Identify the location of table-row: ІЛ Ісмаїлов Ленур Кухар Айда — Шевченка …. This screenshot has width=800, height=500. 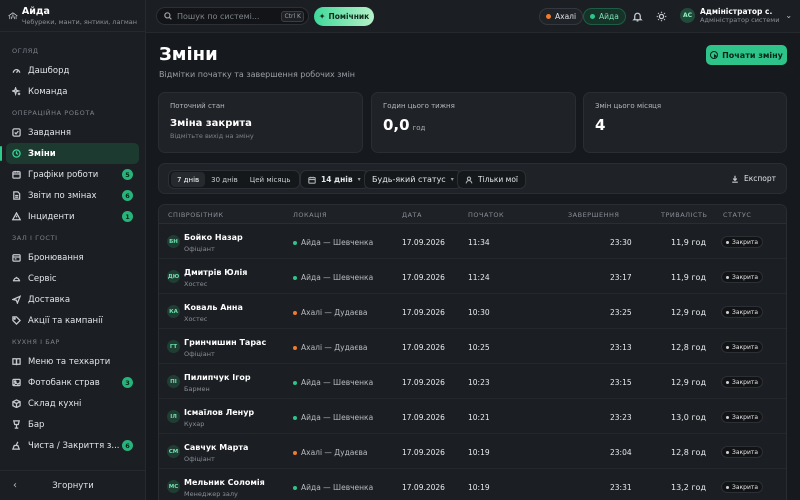
(472, 416).